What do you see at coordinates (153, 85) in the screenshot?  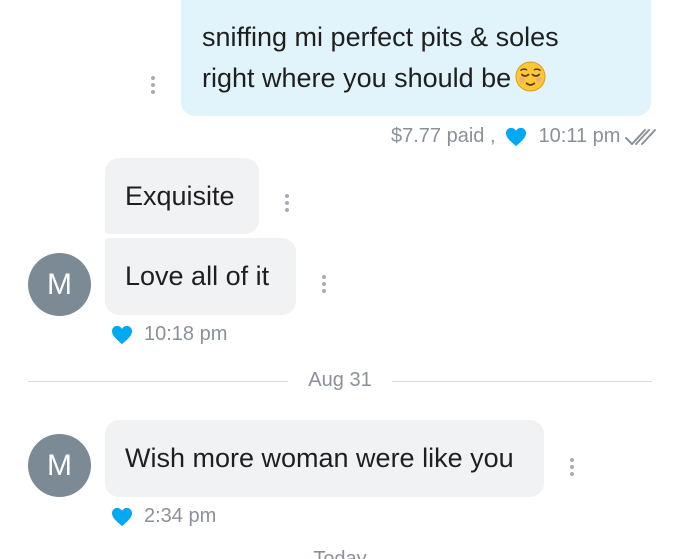 I see `outgoing-message-menu-icon` at bounding box center [153, 85].